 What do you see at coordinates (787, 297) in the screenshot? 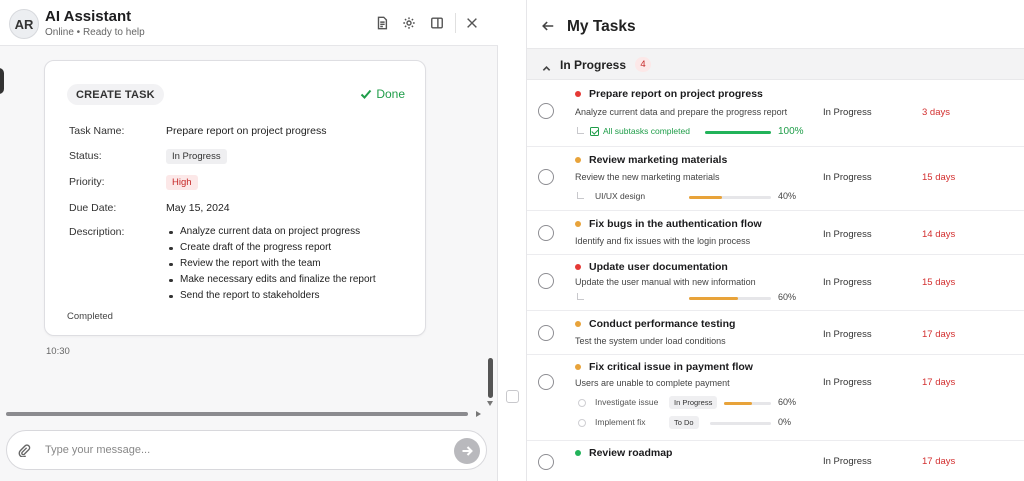
I see `progress-percent: 60%` at bounding box center [787, 297].